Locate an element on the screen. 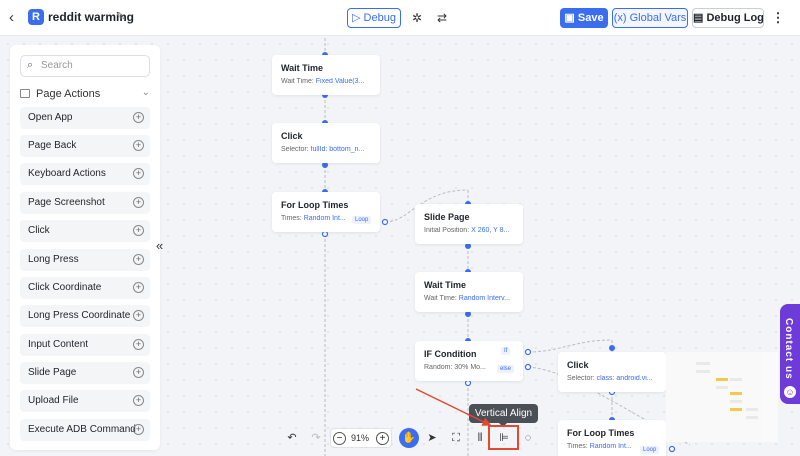 This screenshot has width=800, height=456. page-icon is located at coordinates (25, 93).